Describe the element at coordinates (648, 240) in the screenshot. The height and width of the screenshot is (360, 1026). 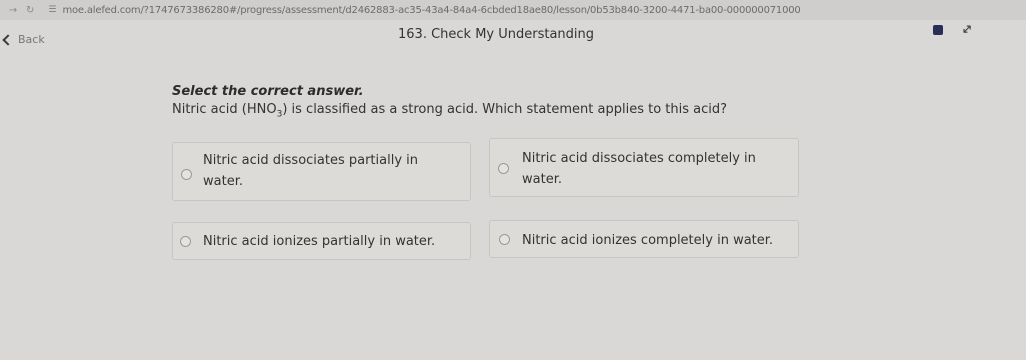
I see `option-4-line-1: Nitric acid ionizes completely in water.` at that location.